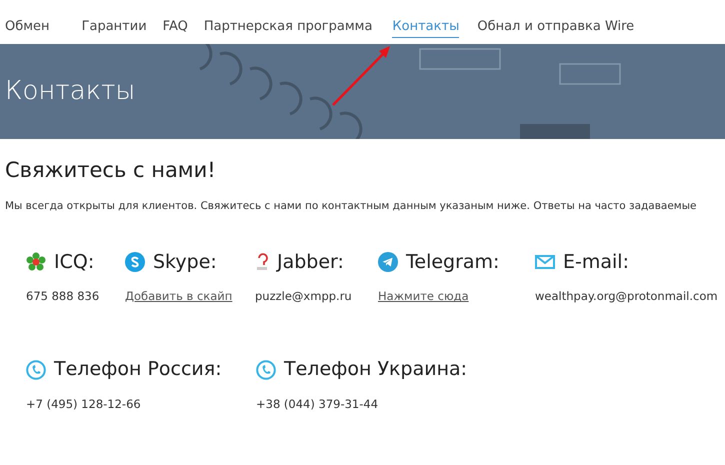  I want to click on flower-icon, so click(36, 262).